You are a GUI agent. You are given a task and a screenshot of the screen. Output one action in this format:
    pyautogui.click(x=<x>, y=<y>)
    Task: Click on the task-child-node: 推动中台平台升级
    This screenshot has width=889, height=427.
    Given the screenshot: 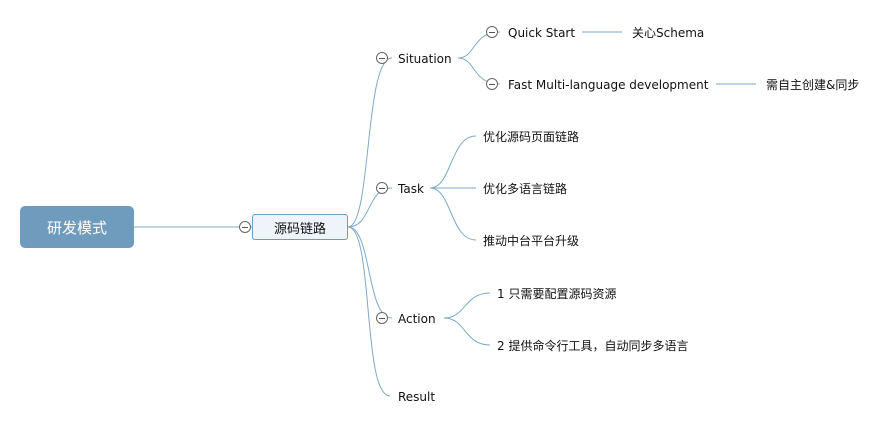 What is the action you would take?
    pyautogui.click(x=531, y=241)
    